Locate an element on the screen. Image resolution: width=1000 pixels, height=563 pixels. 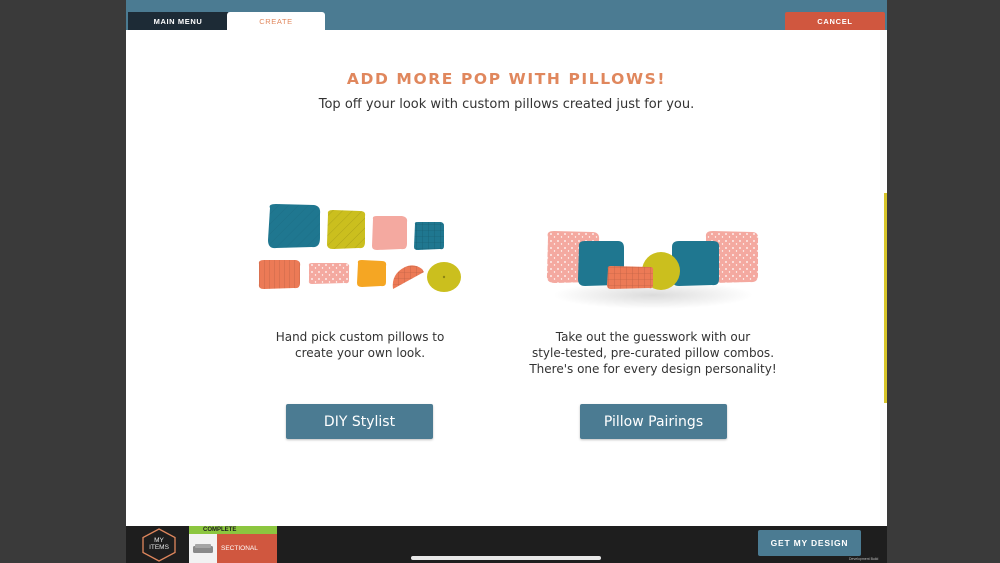
get-my-design-button: GET MY DESIGN is located at coordinates (809, 543).